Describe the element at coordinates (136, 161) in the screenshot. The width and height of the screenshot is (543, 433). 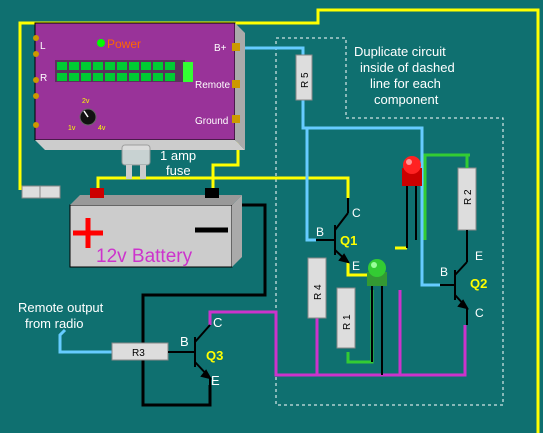
I see `fuse` at that location.